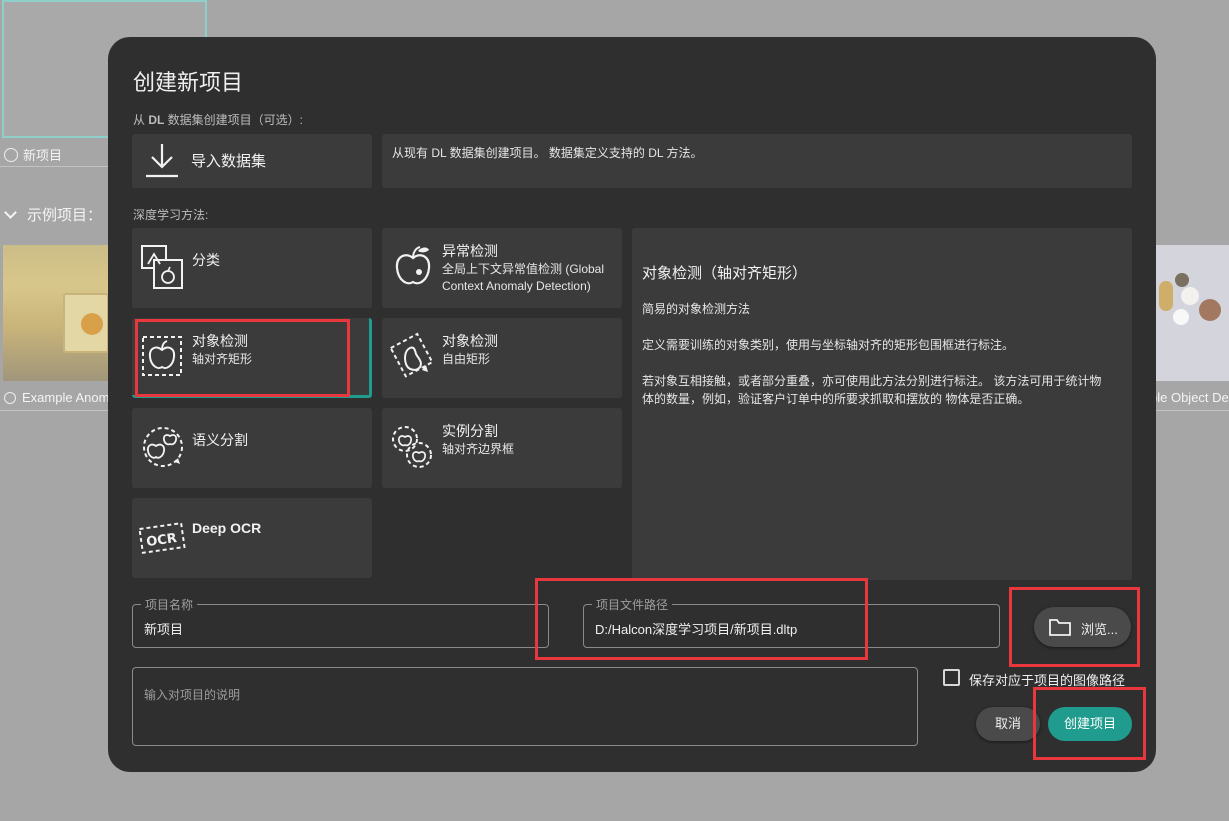  Describe the element at coordinates (162, 267) in the screenshot. I see `classification-icon` at that location.